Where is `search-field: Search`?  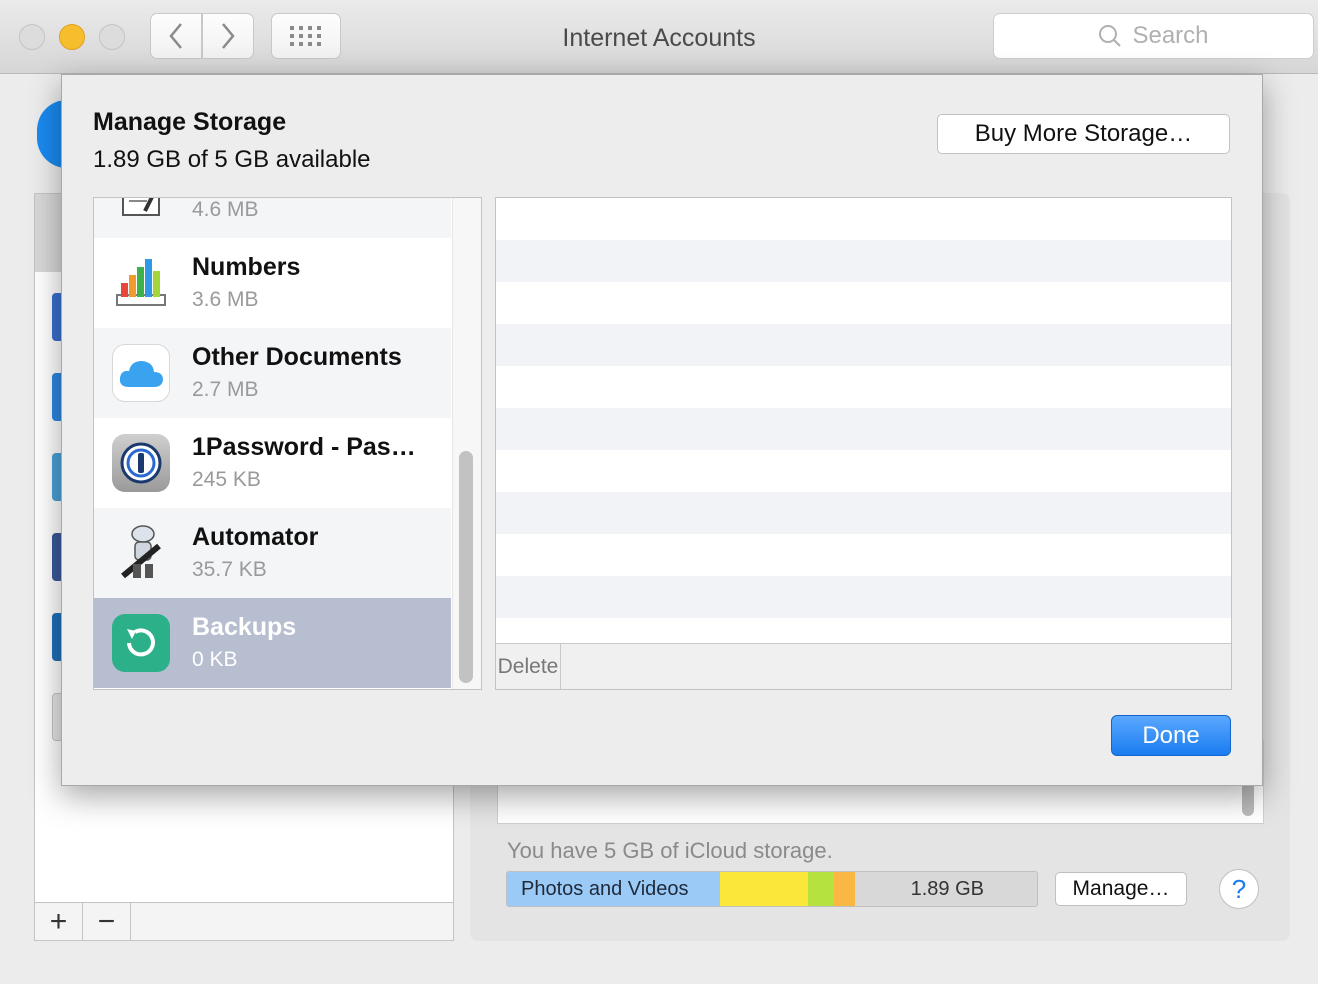 search-field: Search is located at coordinates (1153, 36).